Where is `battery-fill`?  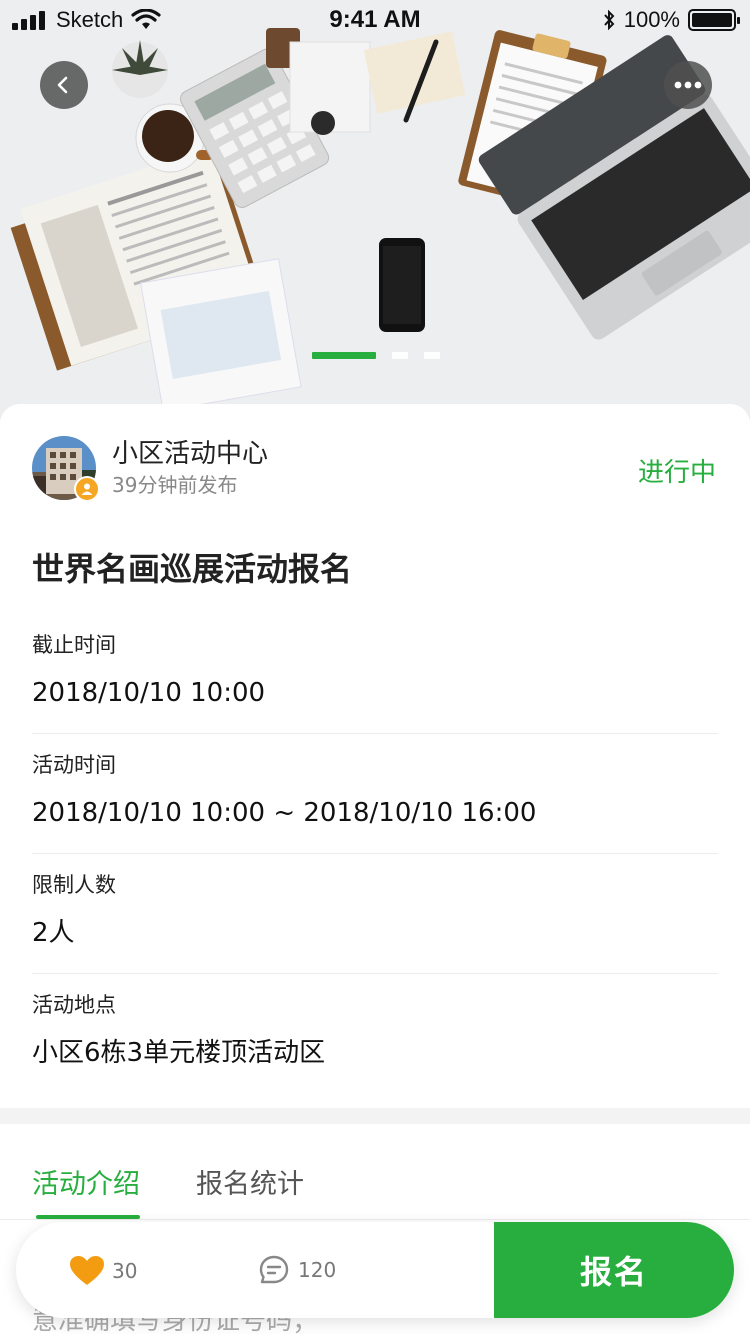 battery-fill is located at coordinates (712, 20).